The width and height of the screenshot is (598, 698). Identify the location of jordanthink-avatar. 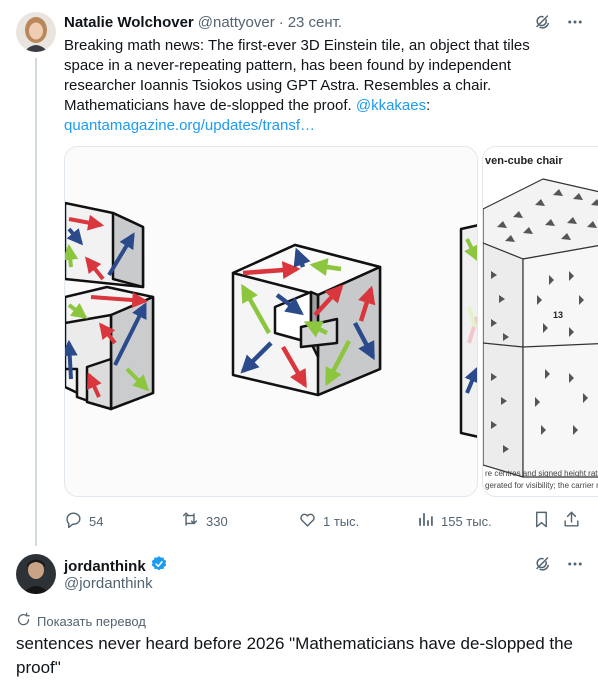
(36, 574).